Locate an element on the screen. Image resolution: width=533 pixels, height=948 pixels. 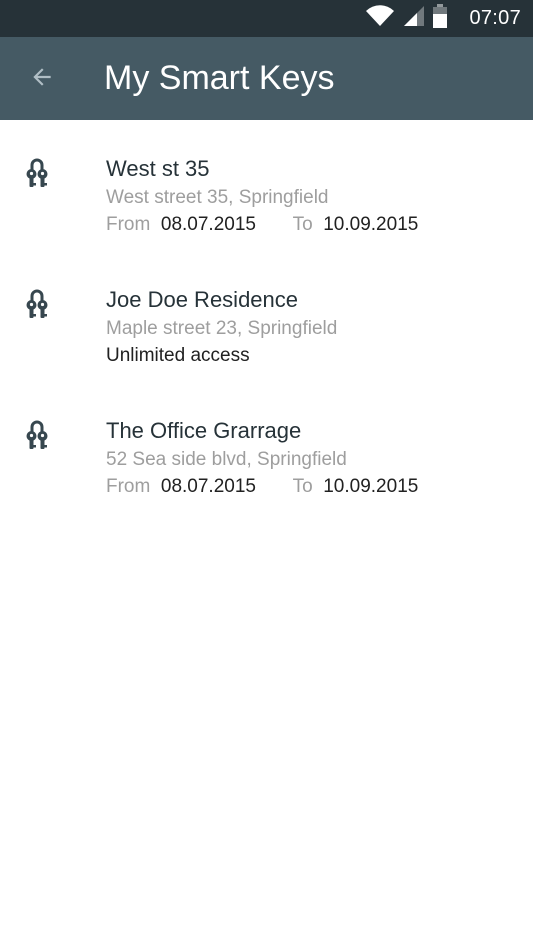
page-title: My Smart Keys is located at coordinates (219, 78).